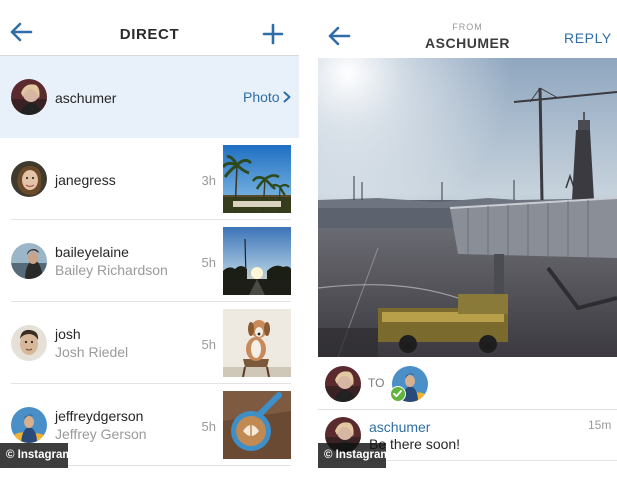 This screenshot has width=617, height=485. What do you see at coordinates (467, 383) in the screenshot?
I see `recipients-row: TO` at bounding box center [467, 383].